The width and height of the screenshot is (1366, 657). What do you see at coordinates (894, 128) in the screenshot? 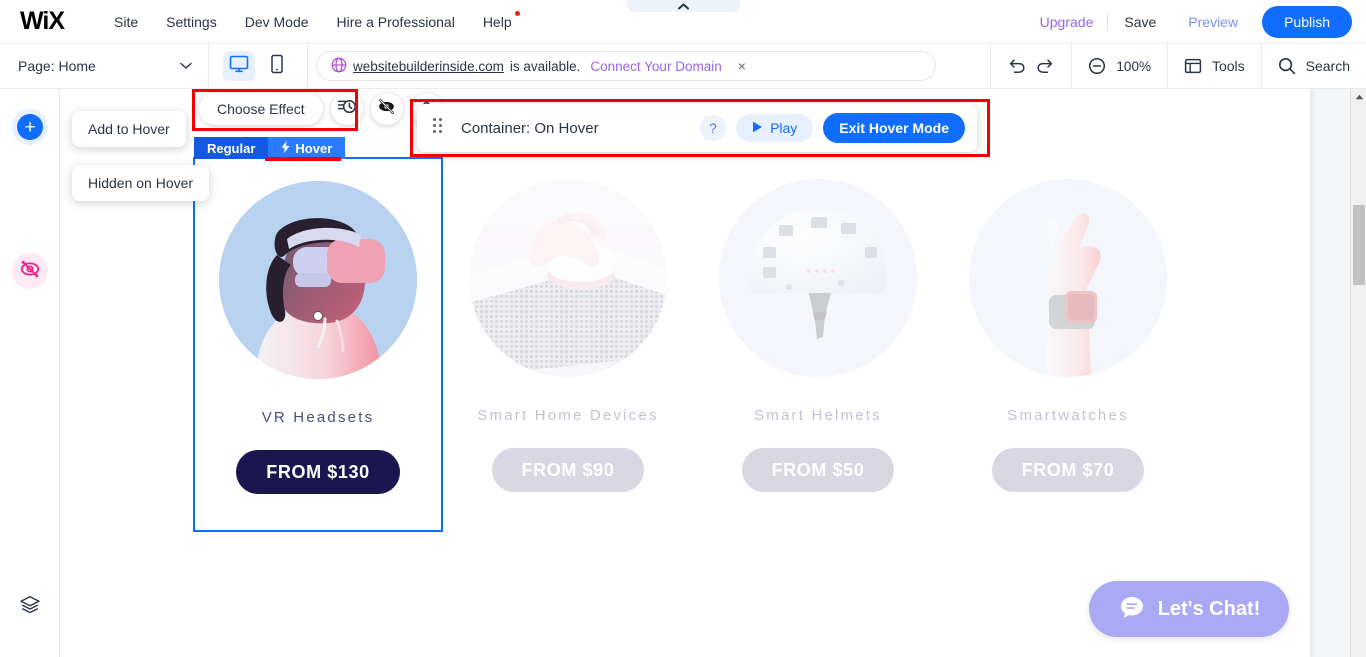
I see `exit-hover-mode-button: Exit Hover Mode` at bounding box center [894, 128].